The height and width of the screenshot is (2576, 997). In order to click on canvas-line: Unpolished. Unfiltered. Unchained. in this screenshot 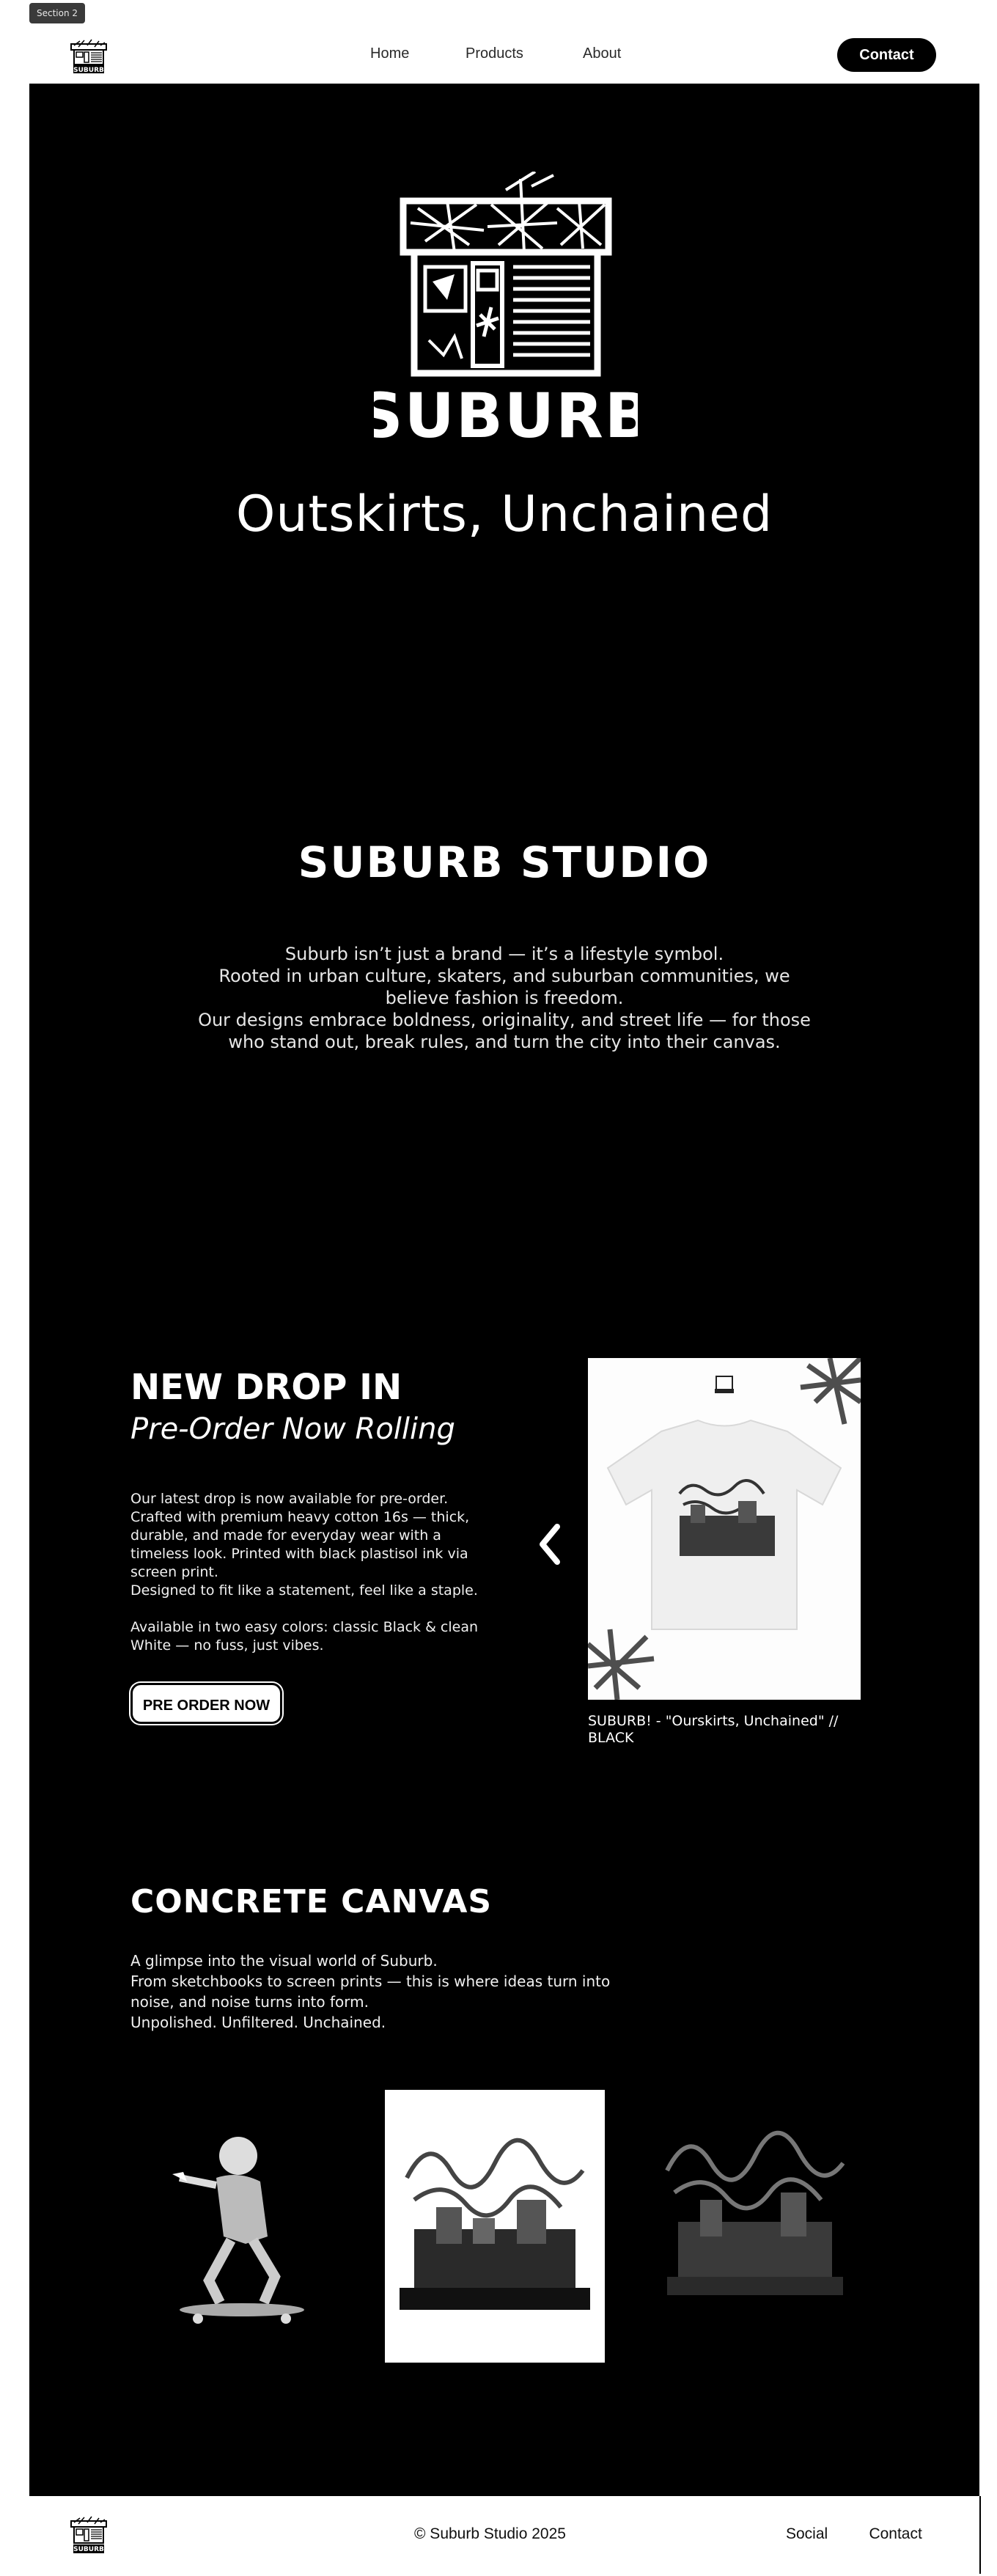, I will do `click(258, 2022)`.